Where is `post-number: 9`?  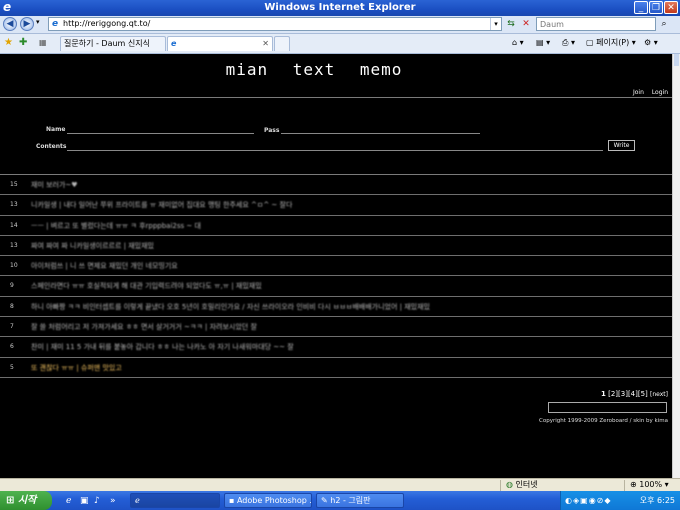 post-number: 9 is located at coordinates (12, 286).